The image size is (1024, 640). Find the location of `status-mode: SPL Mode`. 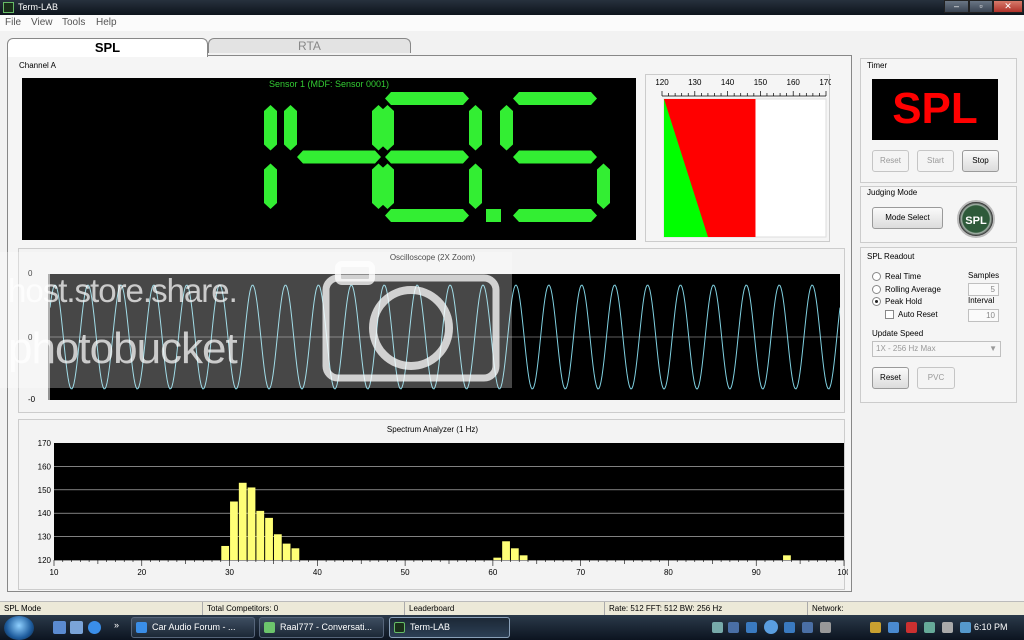

status-mode: SPL Mode is located at coordinates (101, 609).